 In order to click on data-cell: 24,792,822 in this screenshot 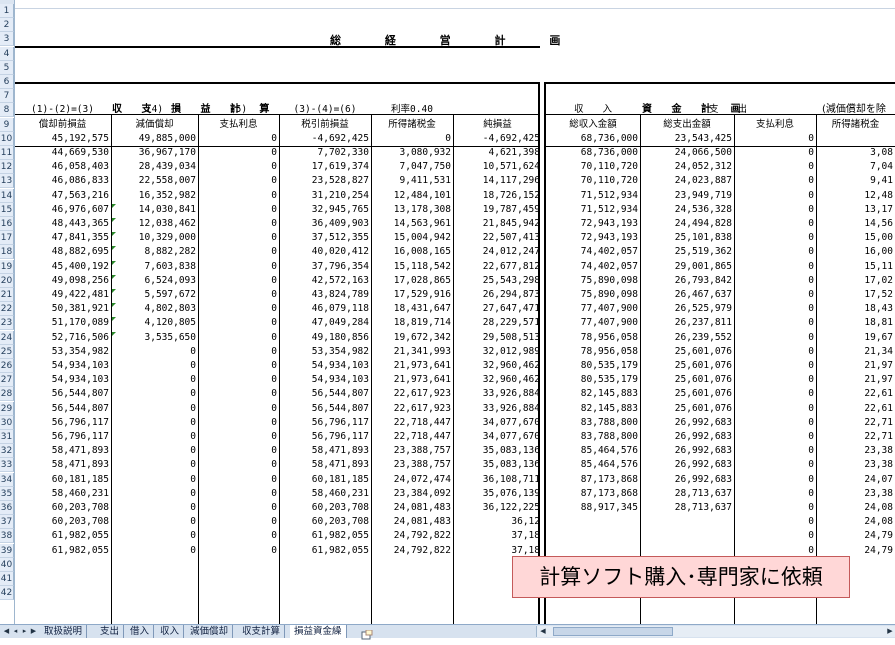, I will do `click(412, 551)`.